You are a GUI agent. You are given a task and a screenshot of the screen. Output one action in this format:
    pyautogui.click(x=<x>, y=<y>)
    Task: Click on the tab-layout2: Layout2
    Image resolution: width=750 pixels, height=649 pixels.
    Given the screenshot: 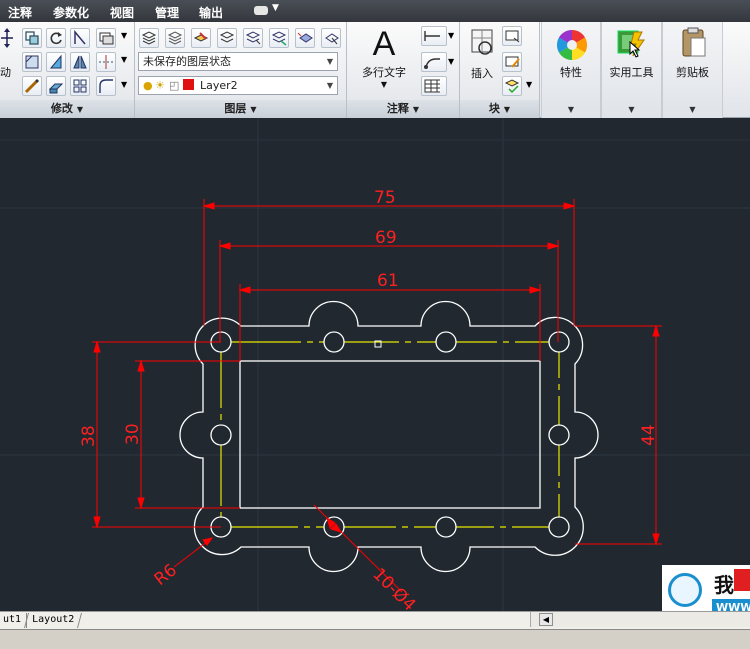 What is the action you would take?
    pyautogui.click(x=53, y=620)
    